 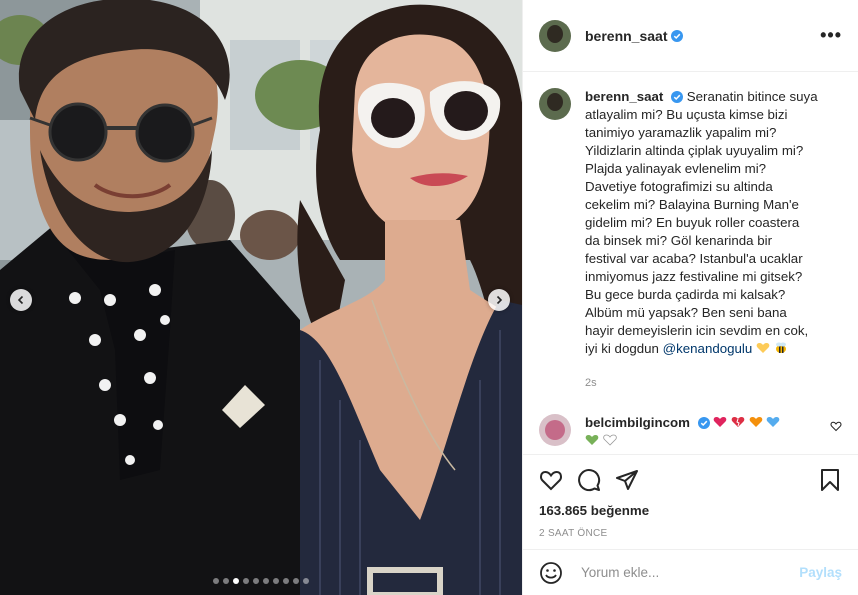 I want to click on caption-line: tanimiyo yaramazlik yapalim mi?, so click(x=681, y=132).